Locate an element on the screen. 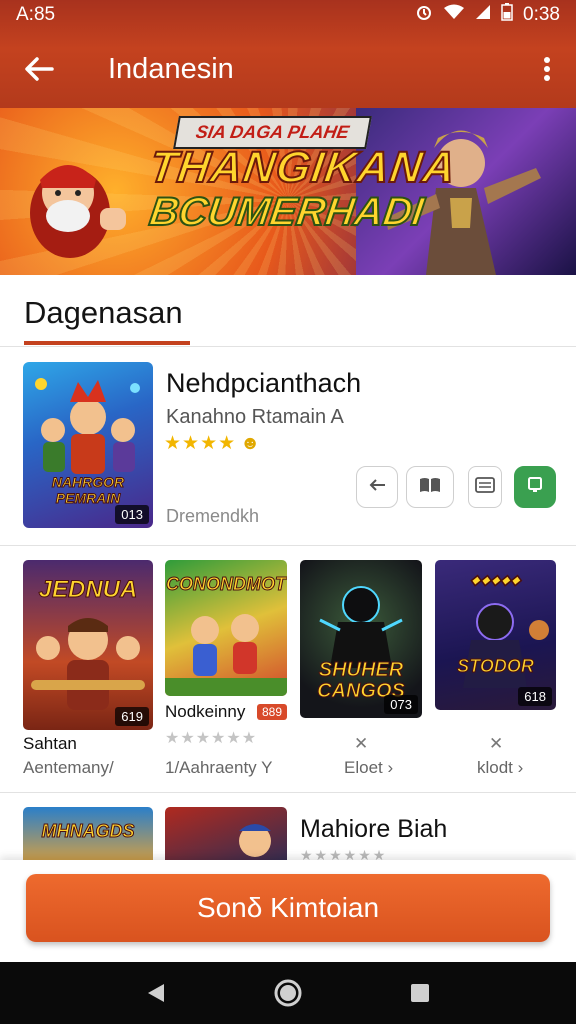 Image resolution: width=576 pixels, height=1024 pixels. game-thumbnail: SHUHER CANGOS 073 is located at coordinates (361, 639).